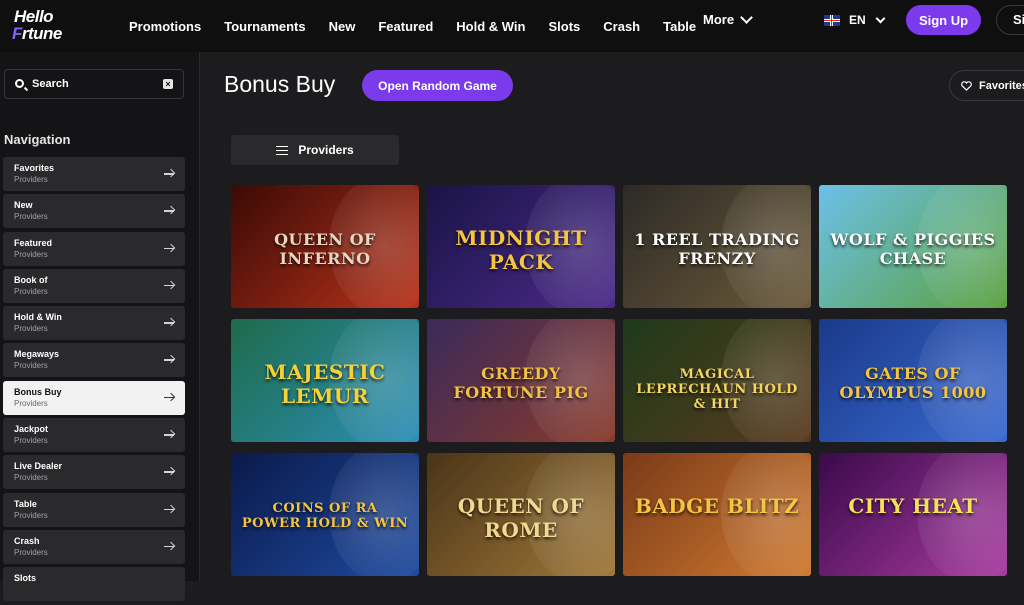  I want to click on more-menu: More, so click(728, 18).